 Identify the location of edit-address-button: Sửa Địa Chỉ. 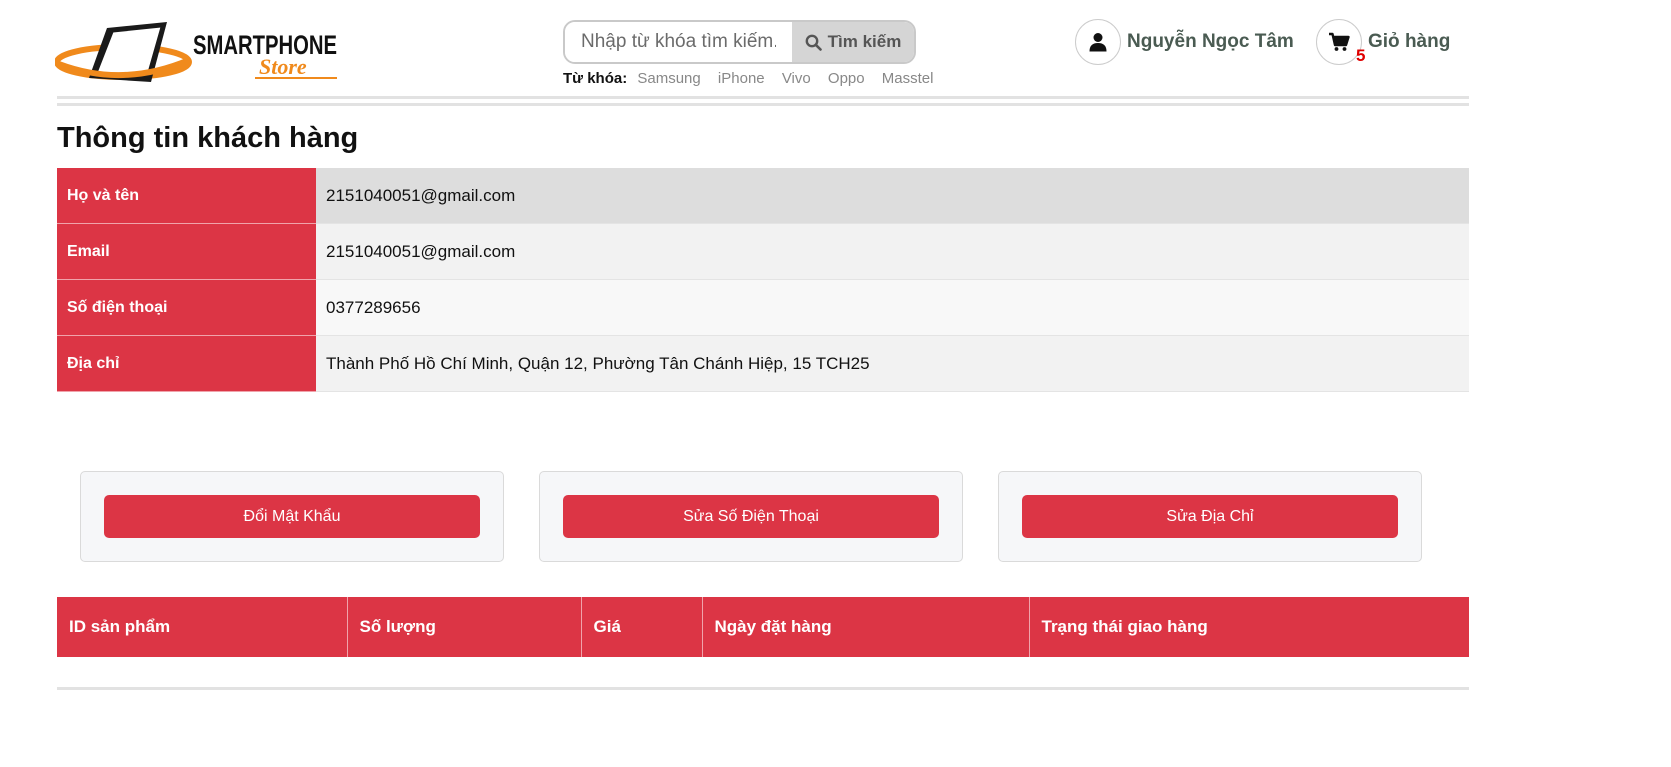
(1210, 516).